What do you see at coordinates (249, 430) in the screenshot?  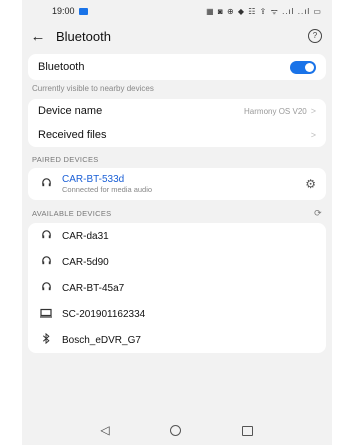 I see `nav-recents-icon` at bounding box center [249, 430].